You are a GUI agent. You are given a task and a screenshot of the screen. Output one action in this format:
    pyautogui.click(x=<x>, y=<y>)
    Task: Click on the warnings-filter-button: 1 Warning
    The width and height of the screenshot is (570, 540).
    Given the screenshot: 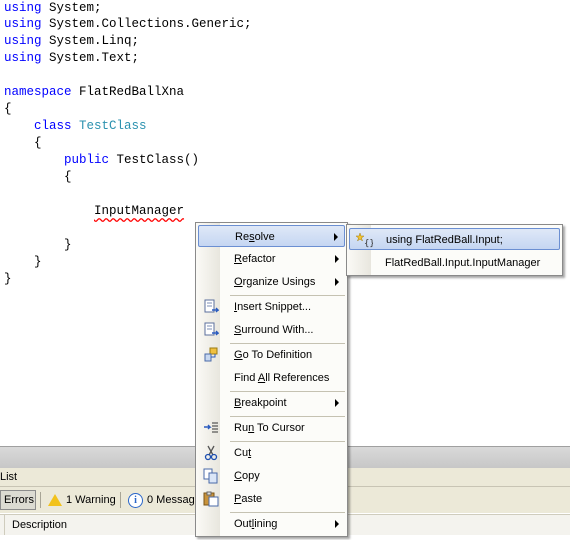 What is the action you would take?
    pyautogui.click(x=82, y=500)
    